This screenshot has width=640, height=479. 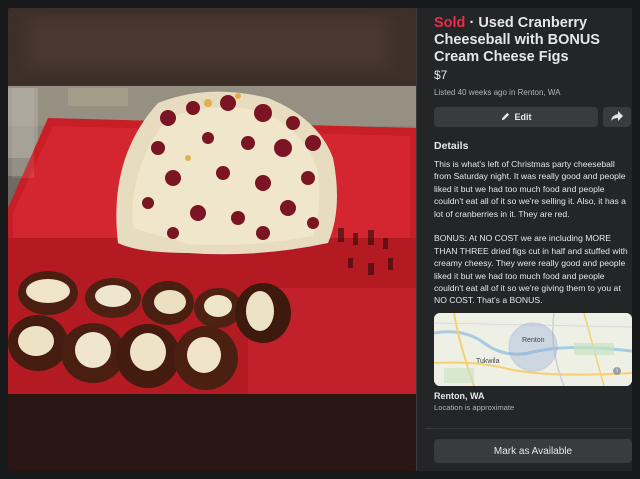 I want to click on map-graphic, so click(x=533, y=349).